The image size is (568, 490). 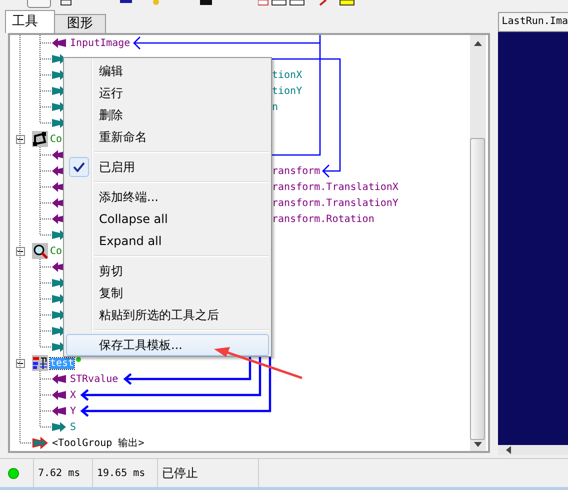 I want to click on menu-item: 运行, so click(x=167, y=93).